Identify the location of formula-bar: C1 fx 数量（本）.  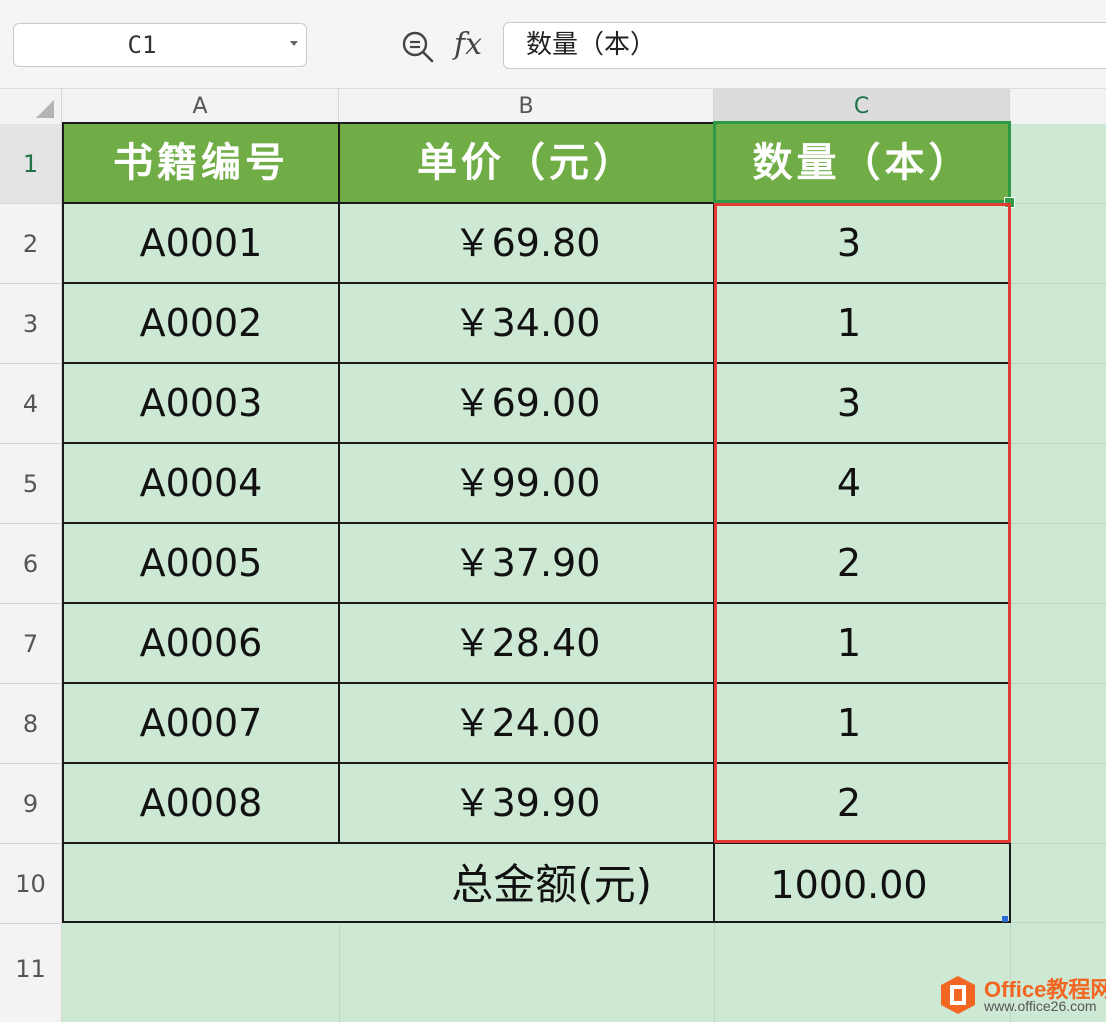
(553, 44).